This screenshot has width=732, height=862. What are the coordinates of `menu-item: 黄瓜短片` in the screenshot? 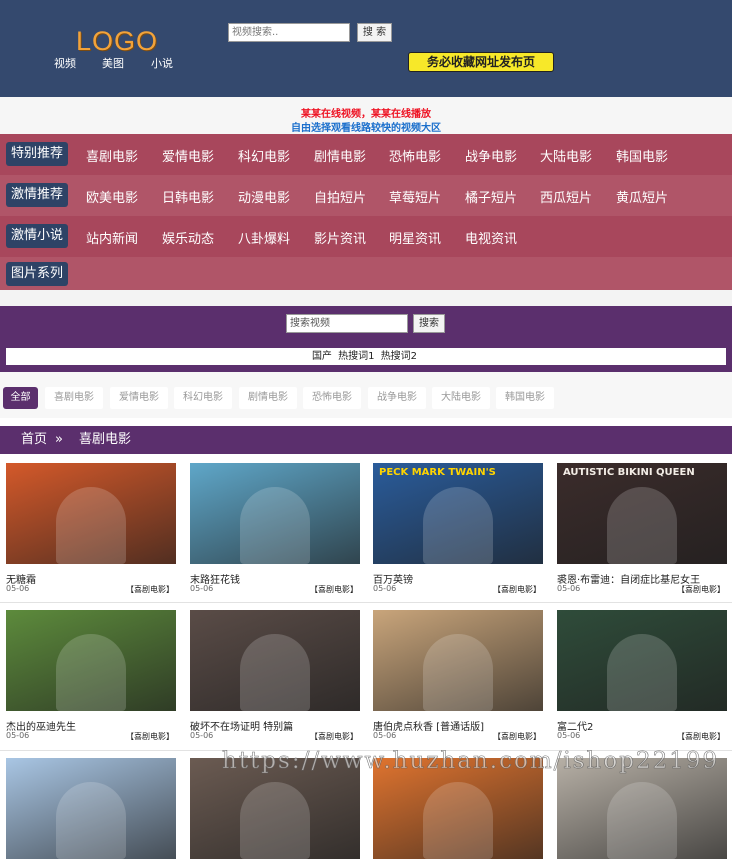 It's located at (642, 196).